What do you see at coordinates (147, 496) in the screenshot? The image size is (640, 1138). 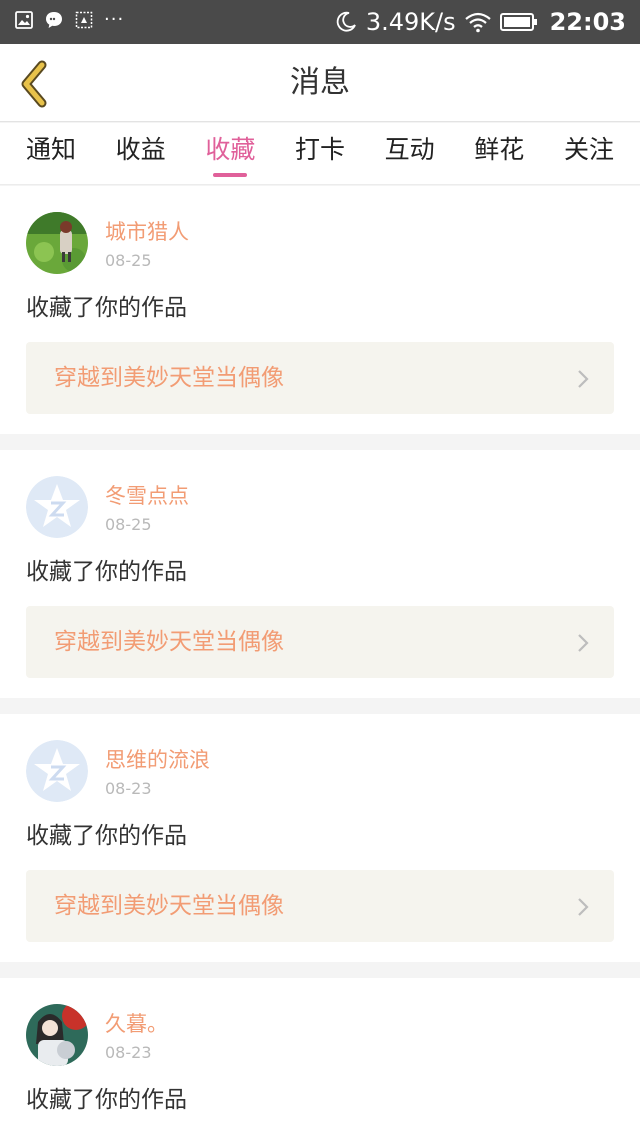 I see `username: 冬雪点点` at bounding box center [147, 496].